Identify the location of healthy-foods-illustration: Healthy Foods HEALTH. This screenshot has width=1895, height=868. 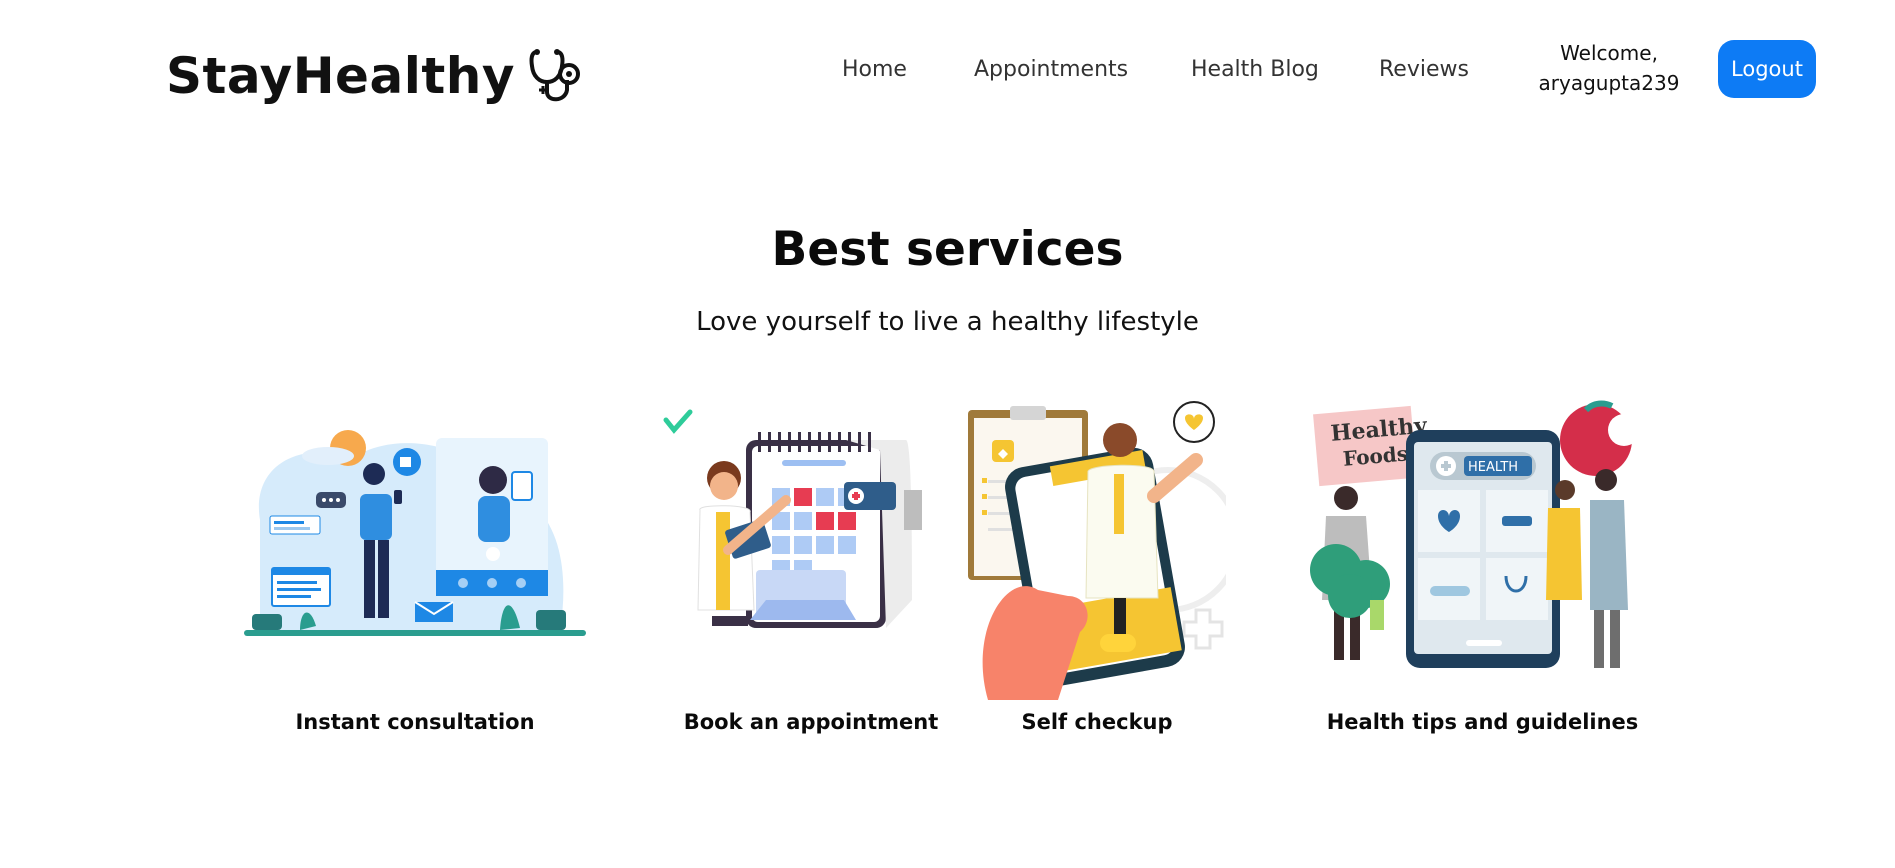
(1475, 534).